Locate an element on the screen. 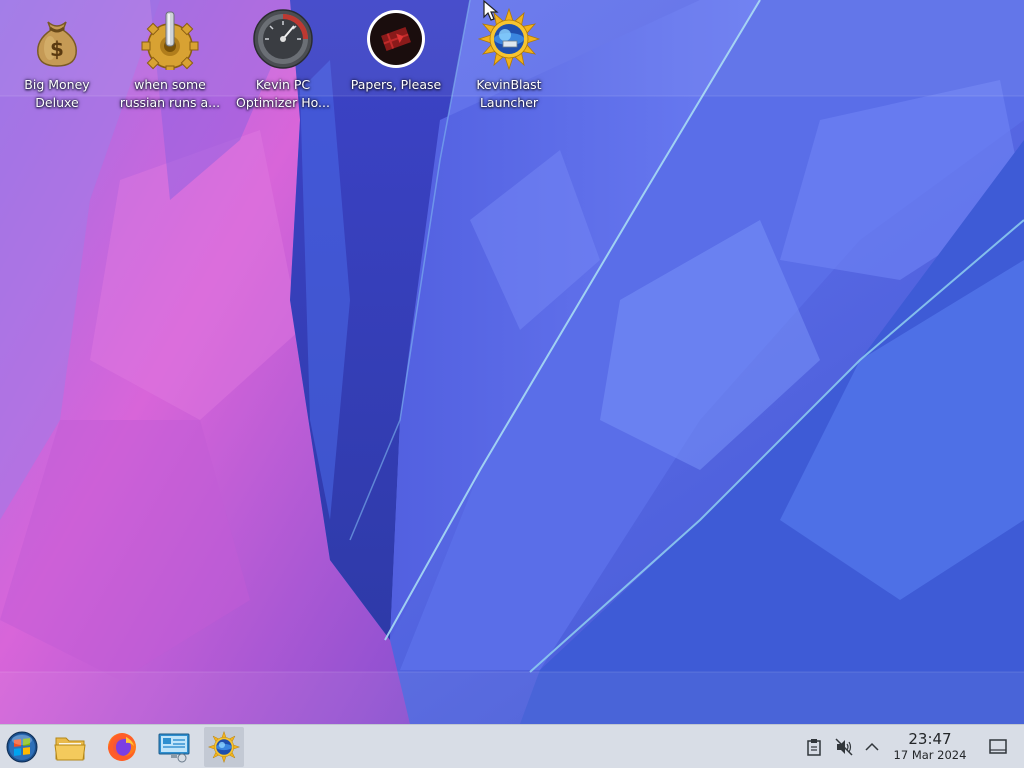 This screenshot has height=768, width=1024. windows-orb-icon is located at coordinates (22, 747).